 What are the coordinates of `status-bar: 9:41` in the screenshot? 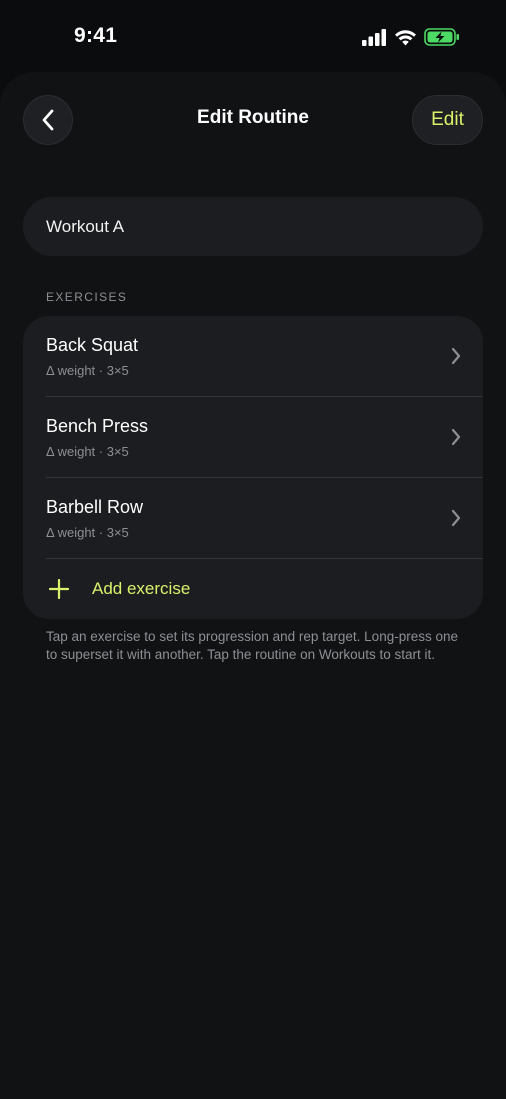 It's located at (253, 36).